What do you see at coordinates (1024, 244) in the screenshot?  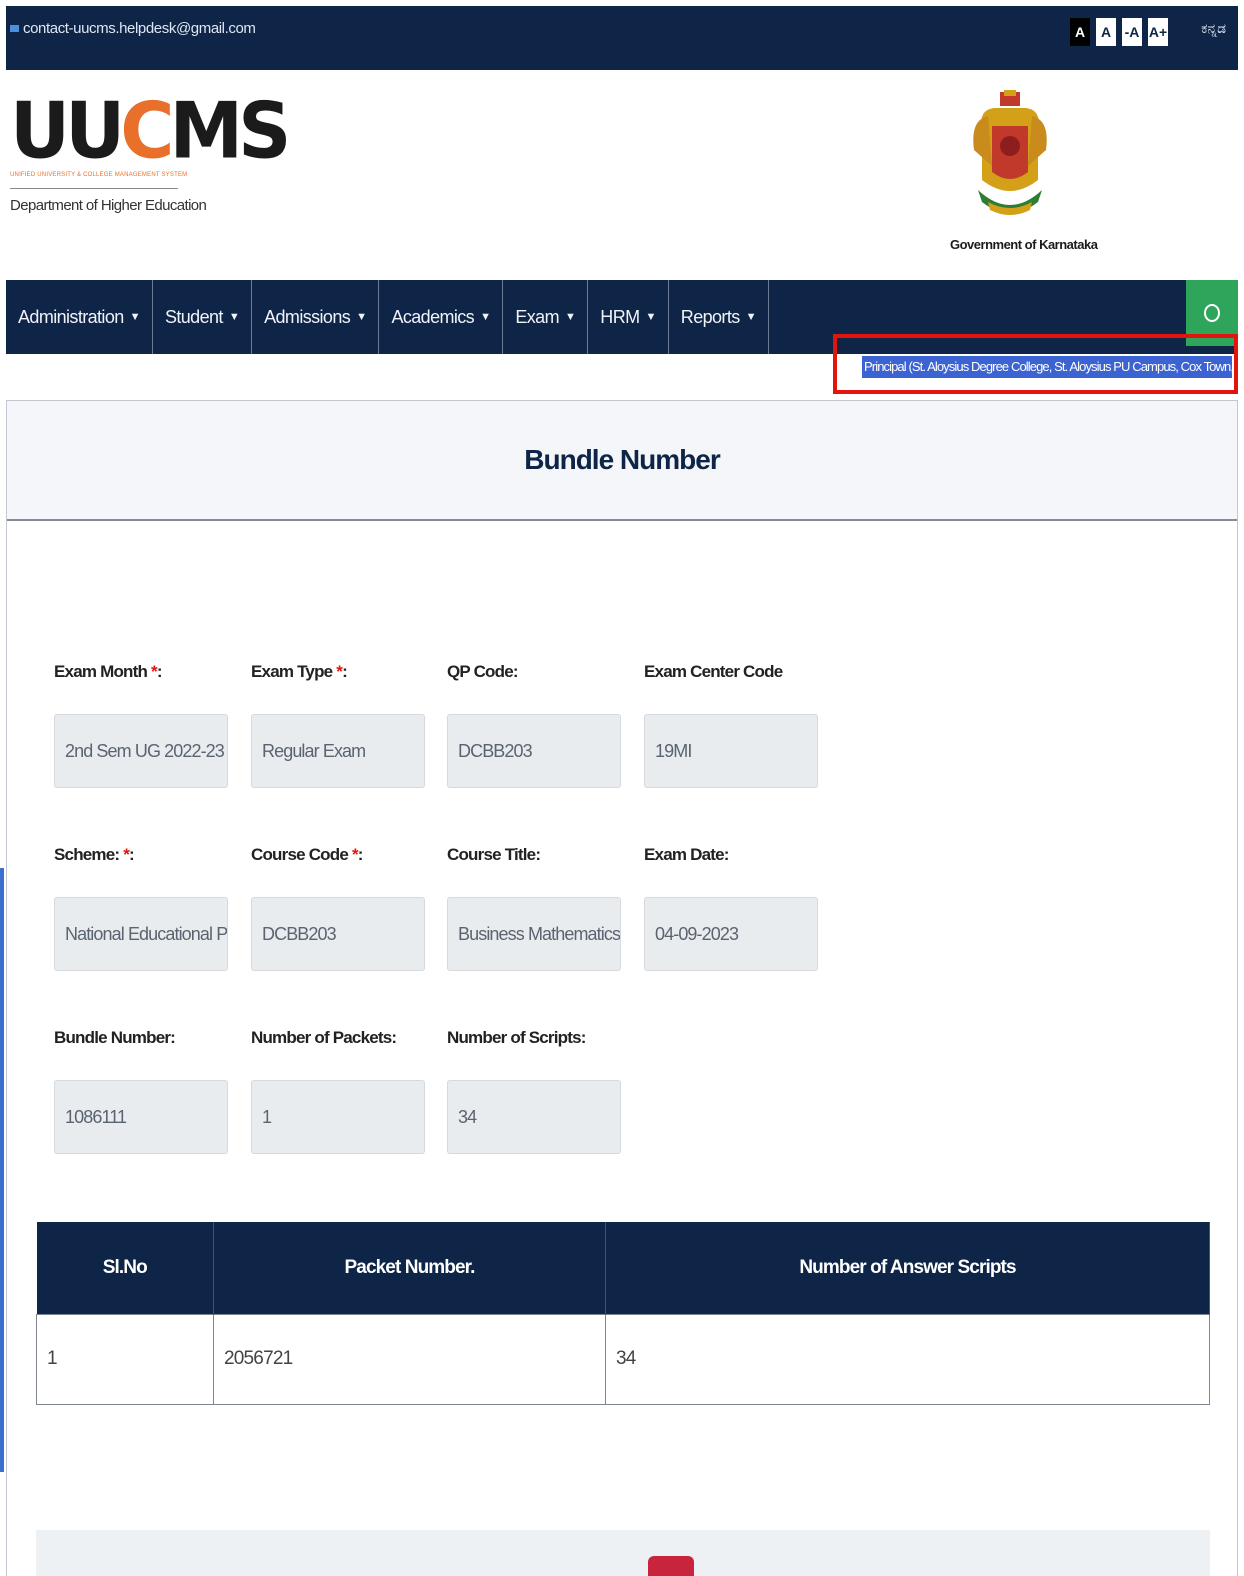 I see `emblem-caption: Government of Karnataka` at bounding box center [1024, 244].